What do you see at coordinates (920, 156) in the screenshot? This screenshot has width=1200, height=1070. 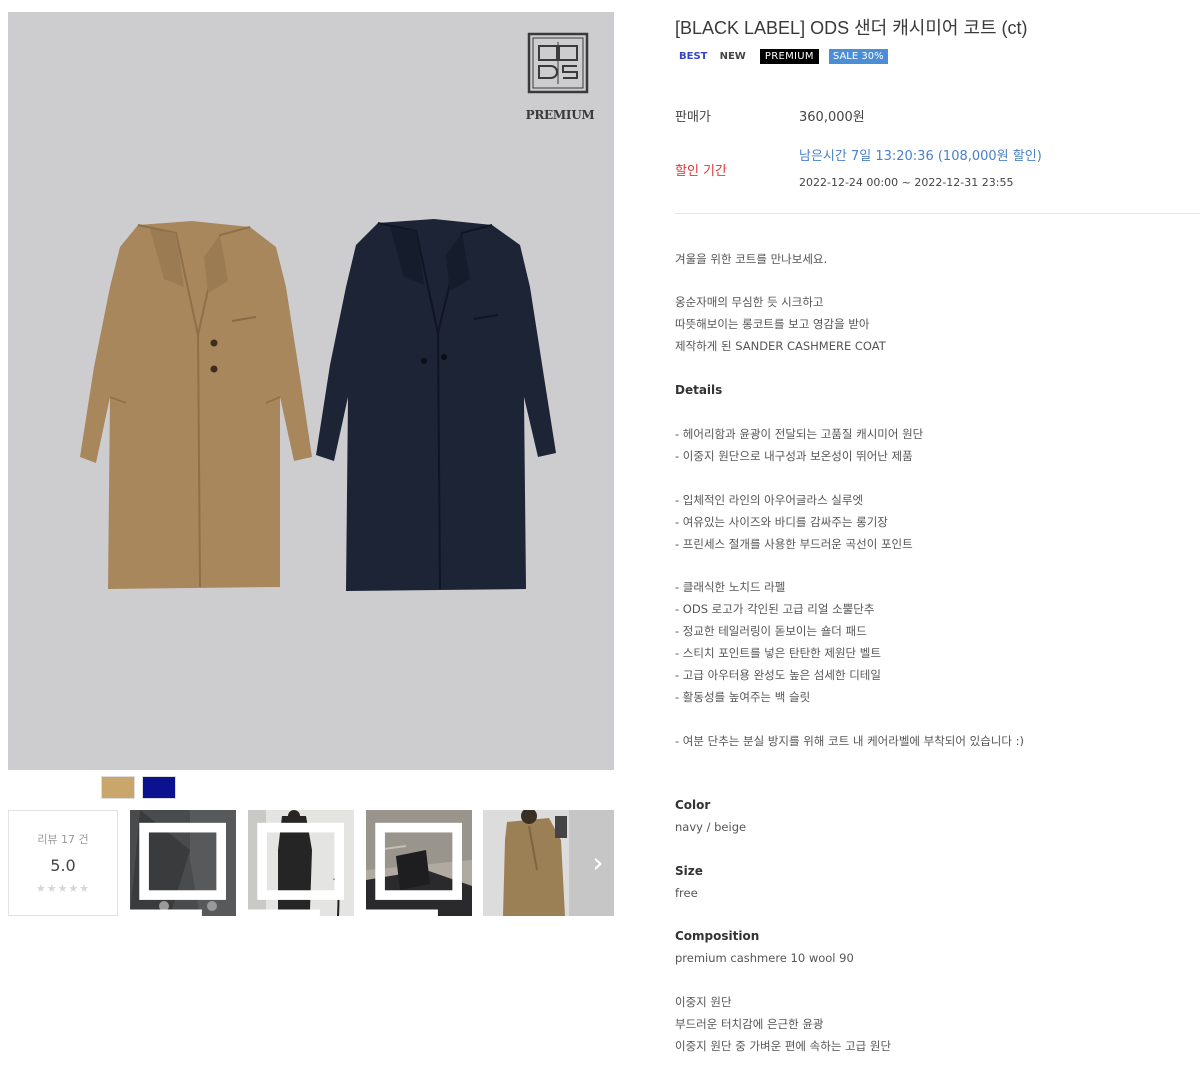 I see `sale-remaining-time: 남은시간 7일 13:20:36 (108,000원 할인)` at bounding box center [920, 156].